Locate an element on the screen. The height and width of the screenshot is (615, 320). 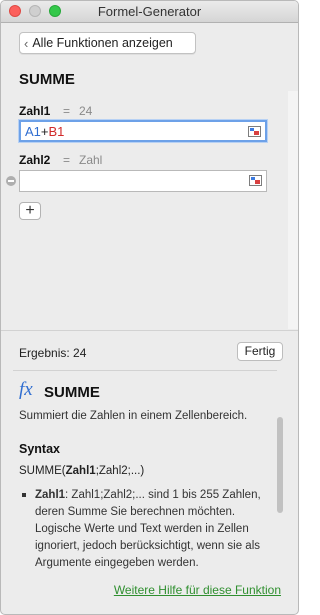
done-button: Fertig is located at coordinates (260, 351).